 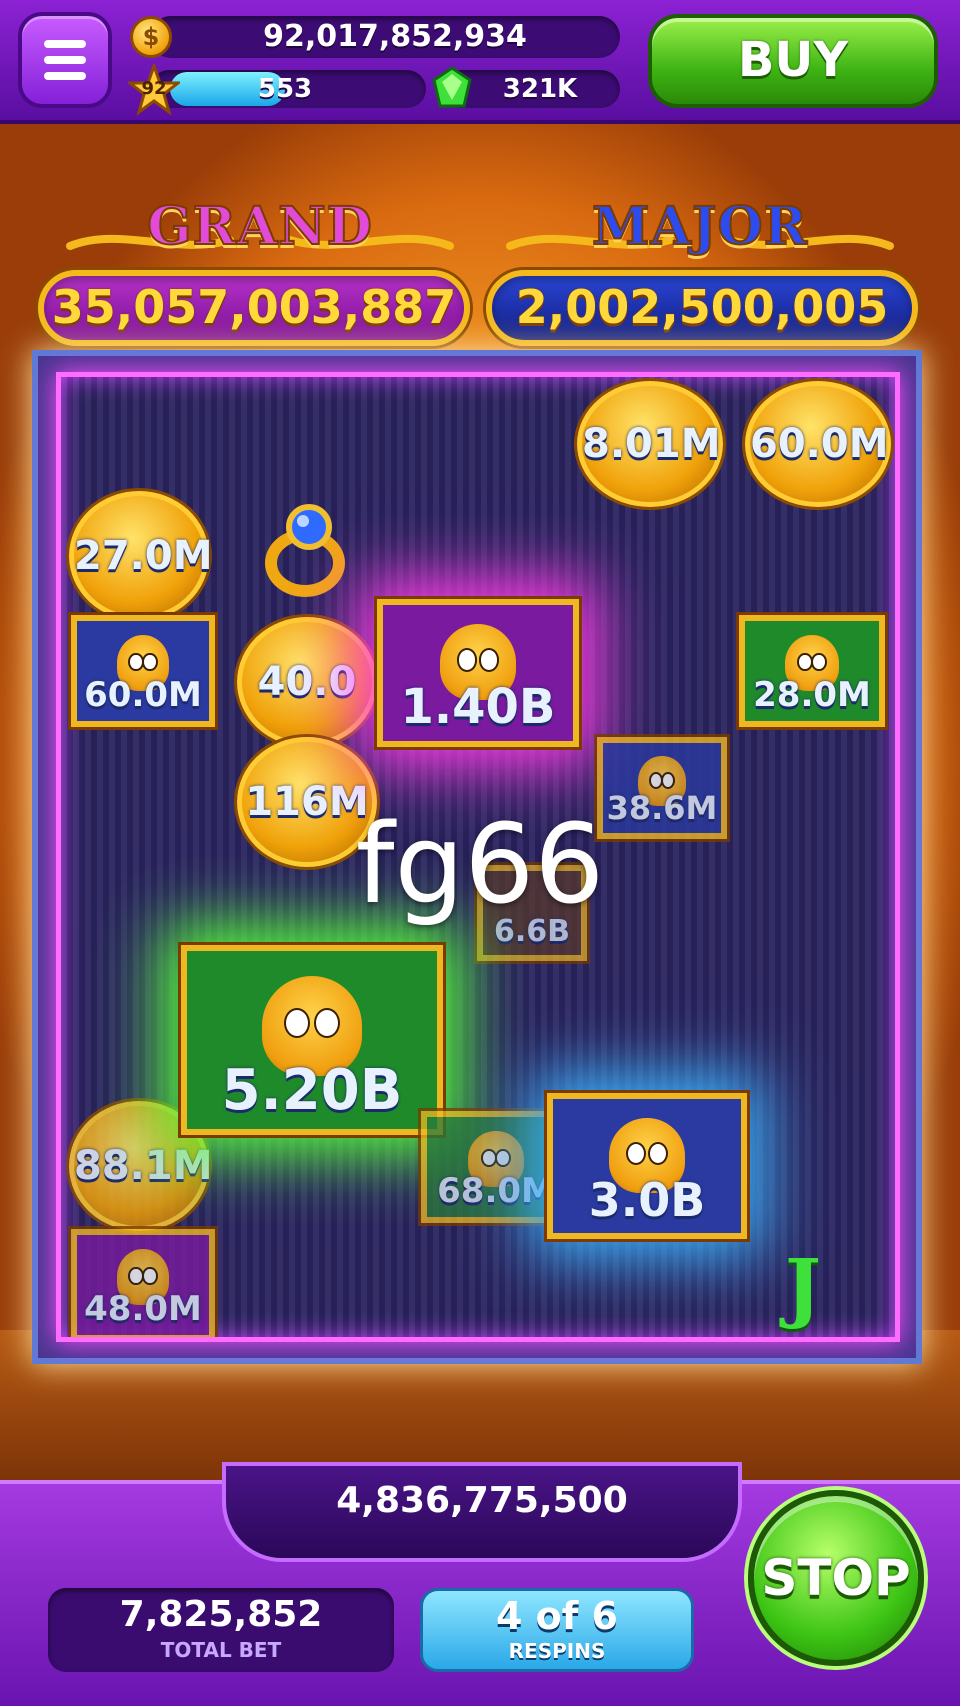 What do you see at coordinates (452, 87) in the screenshot?
I see `green-gem-icon` at bounding box center [452, 87].